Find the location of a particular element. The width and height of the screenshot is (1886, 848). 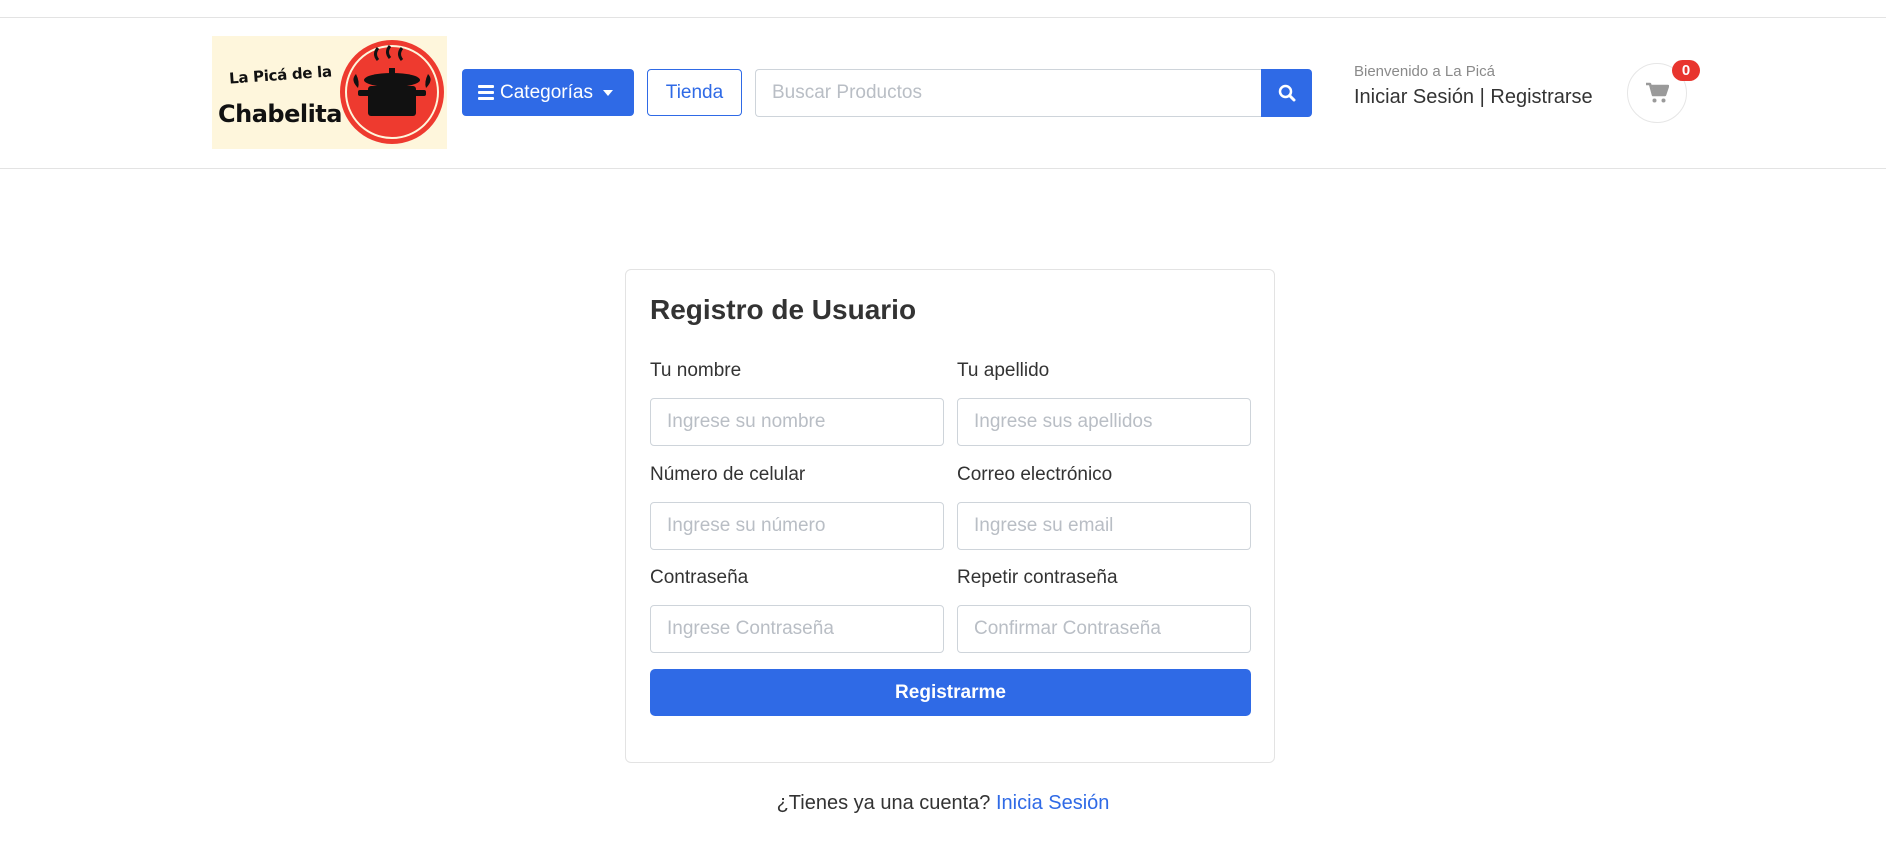

register-link: Registrarse is located at coordinates (1541, 97).